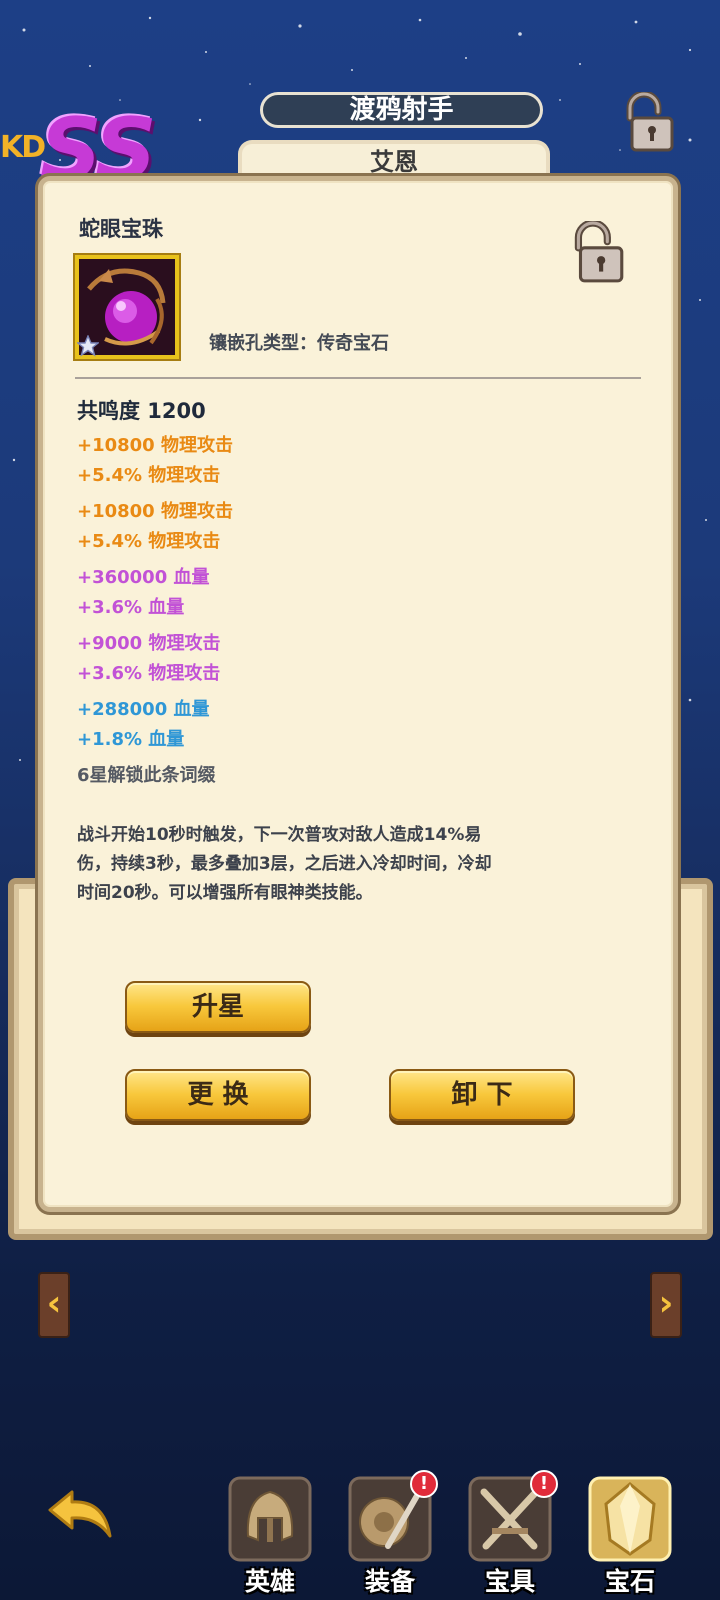  I want to click on resonance-value: 共鸣度 1200, so click(141, 411).